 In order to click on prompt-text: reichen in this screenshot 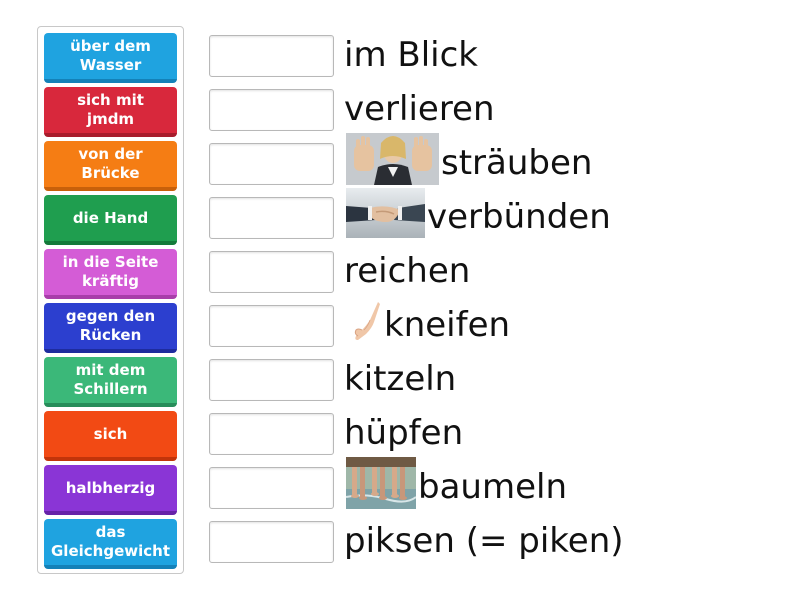, I will do `click(407, 271)`.